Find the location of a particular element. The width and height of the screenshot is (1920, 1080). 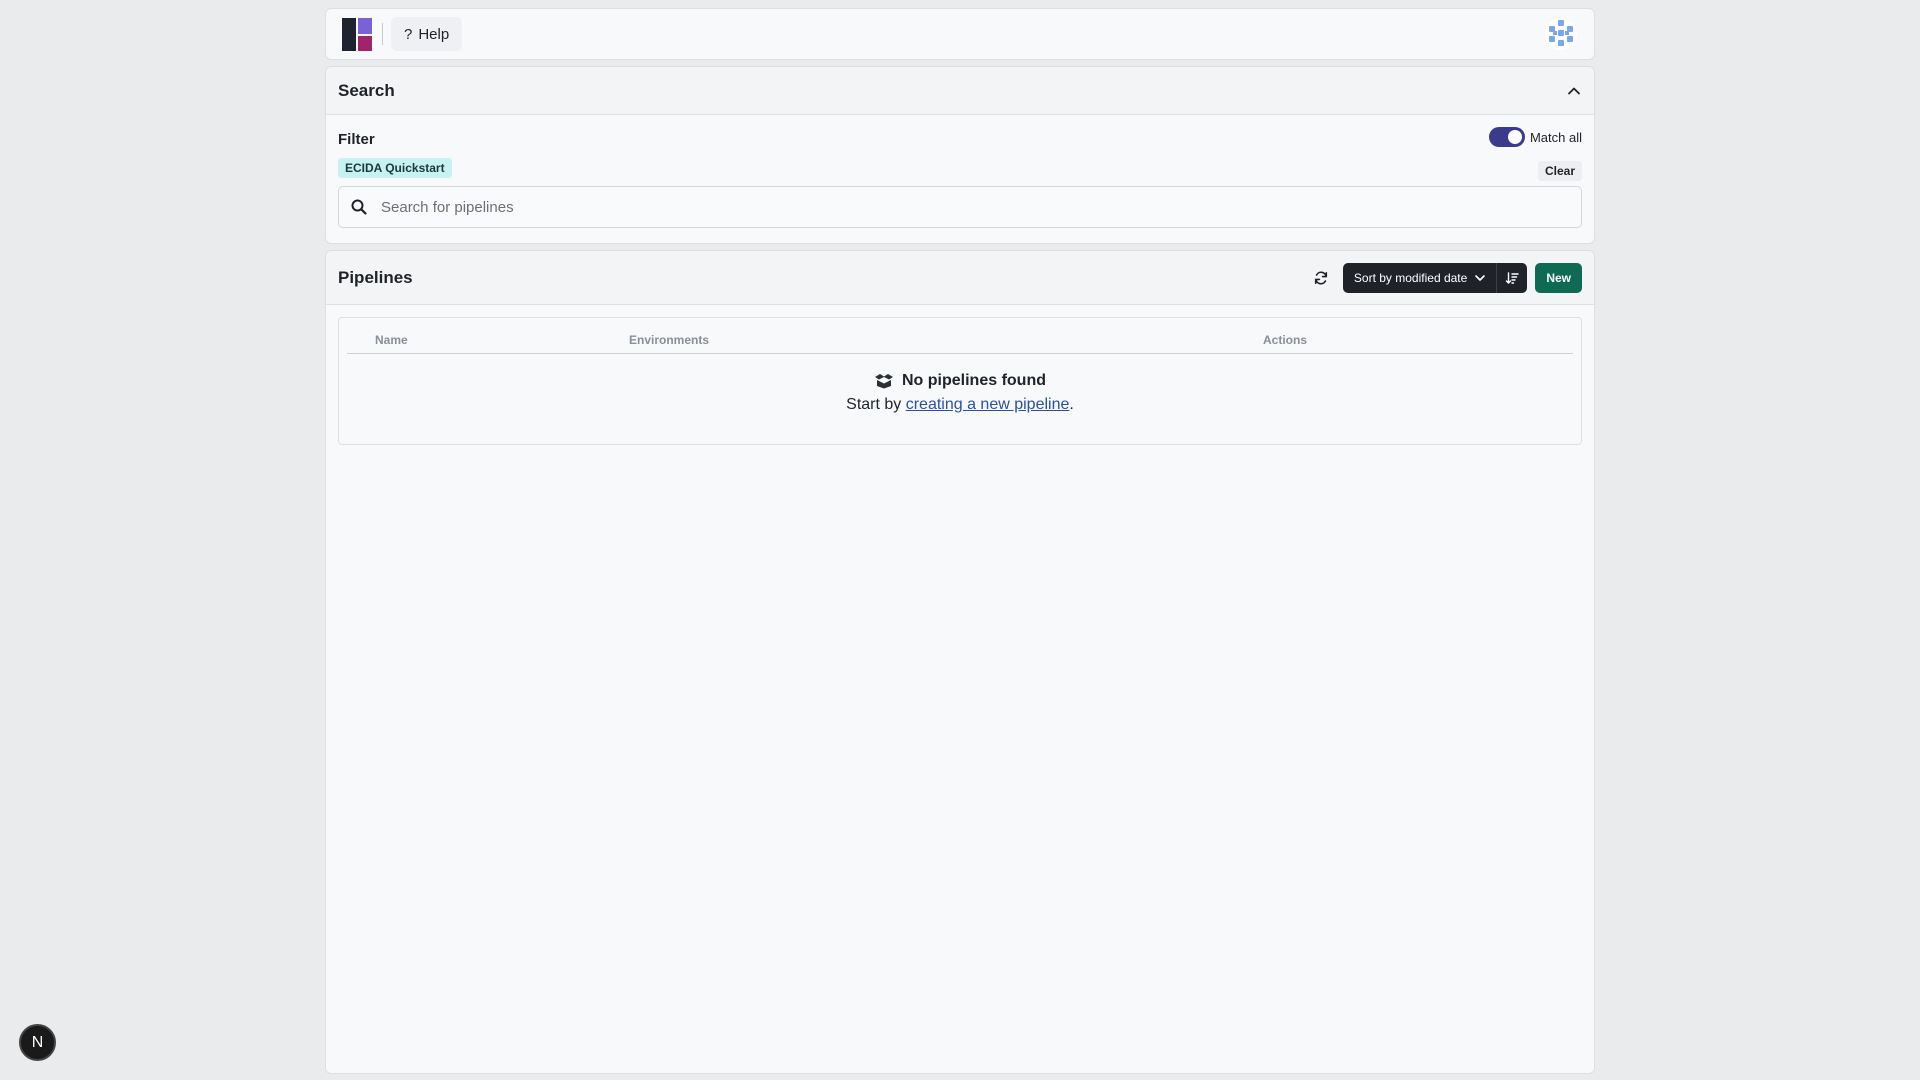

search-field is located at coordinates (960, 207).